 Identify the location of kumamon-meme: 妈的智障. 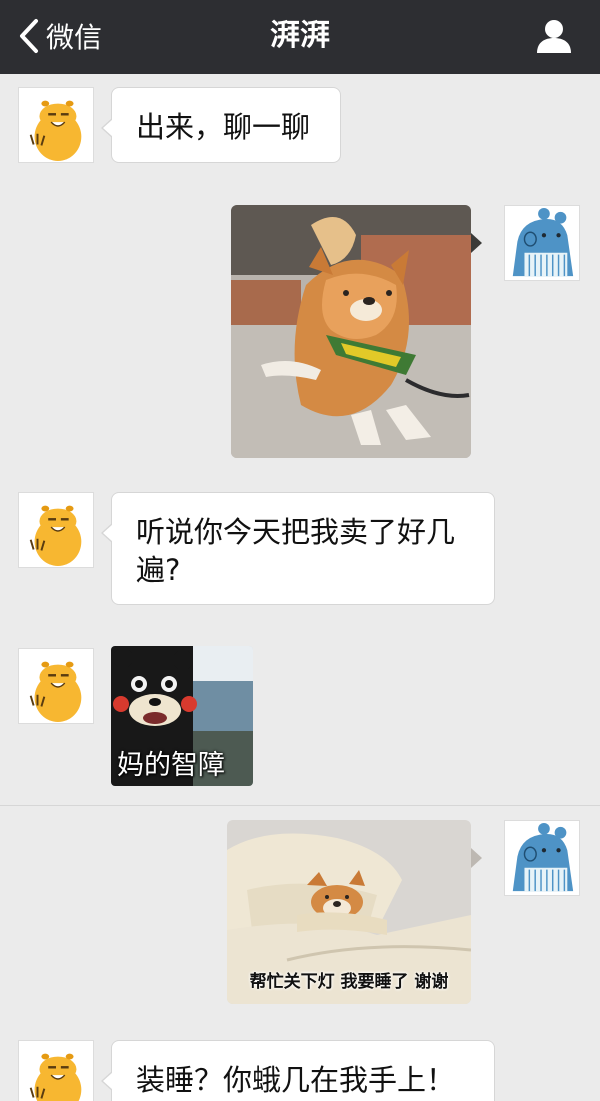
(182, 716).